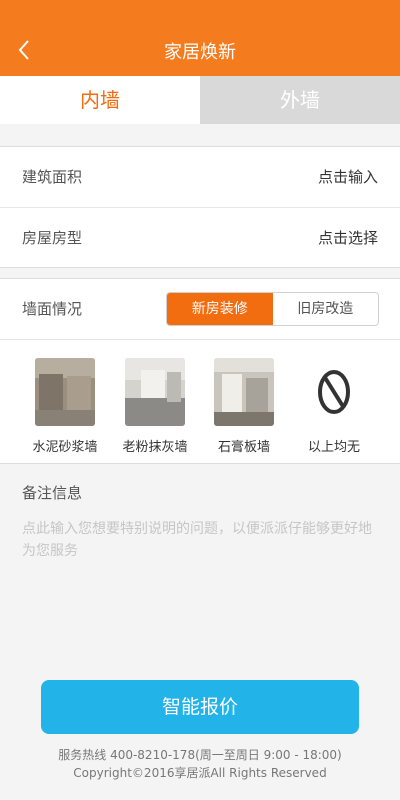  Describe the element at coordinates (244, 392) in the screenshot. I see `gypsum-board-photo` at that location.